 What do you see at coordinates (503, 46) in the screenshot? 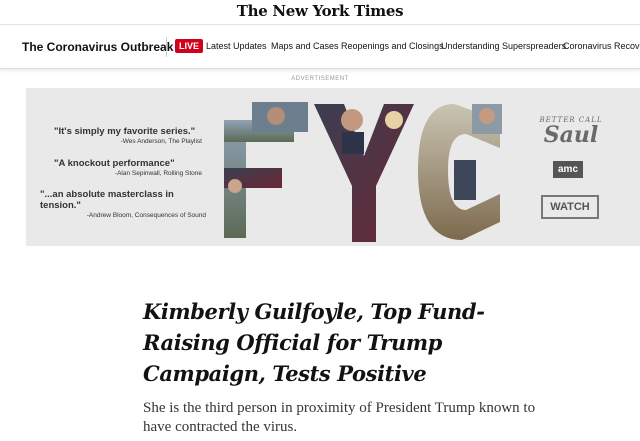
I see `nav-link-superspreaders: Understanding Superspreaders` at bounding box center [503, 46].